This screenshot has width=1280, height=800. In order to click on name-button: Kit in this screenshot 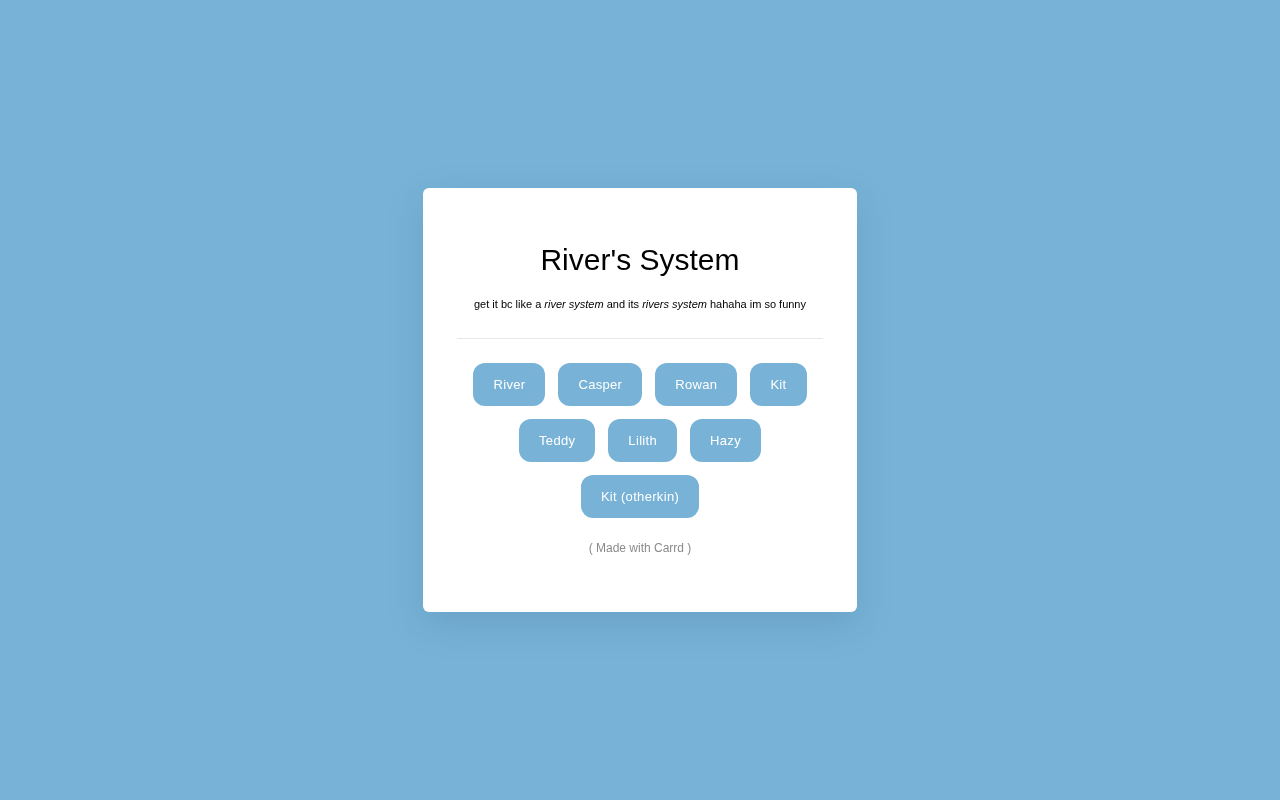, I will do `click(778, 384)`.